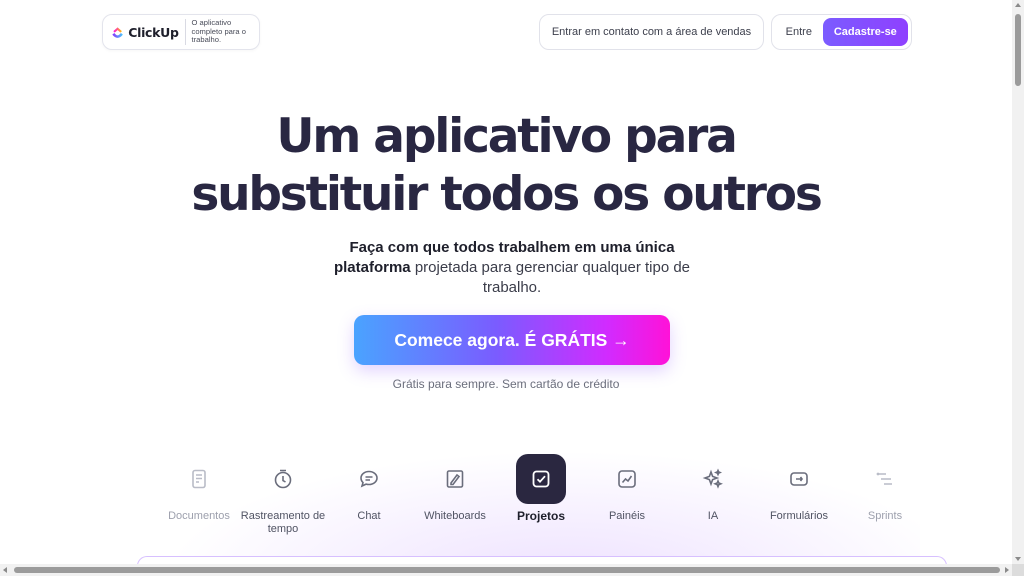 Image resolution: width=1024 pixels, height=576 pixels. What do you see at coordinates (1018, 50) in the screenshot?
I see `vertical-scroll-thumb` at bounding box center [1018, 50].